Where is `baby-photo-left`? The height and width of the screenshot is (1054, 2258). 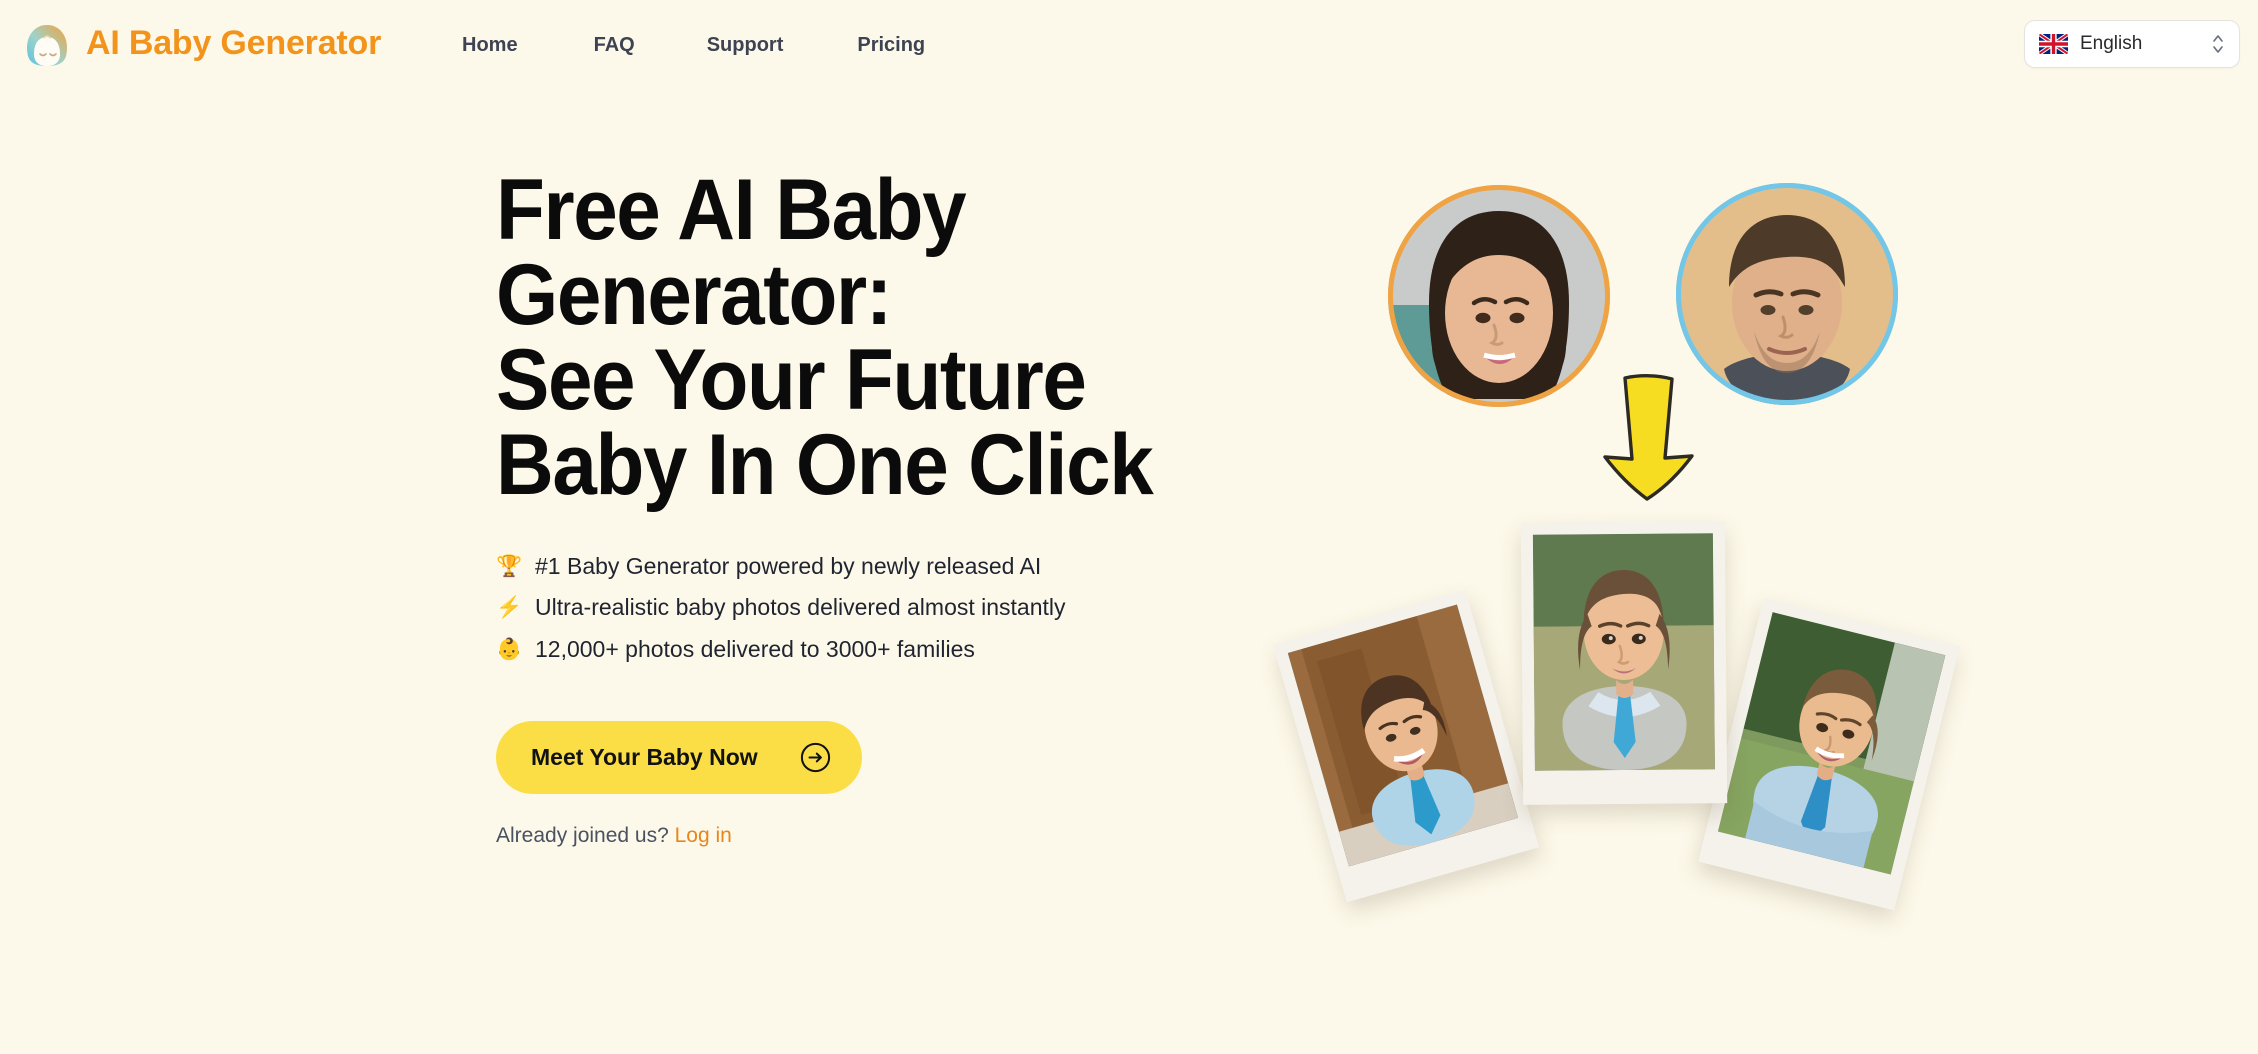
baby-photo-left is located at coordinates (1406, 746).